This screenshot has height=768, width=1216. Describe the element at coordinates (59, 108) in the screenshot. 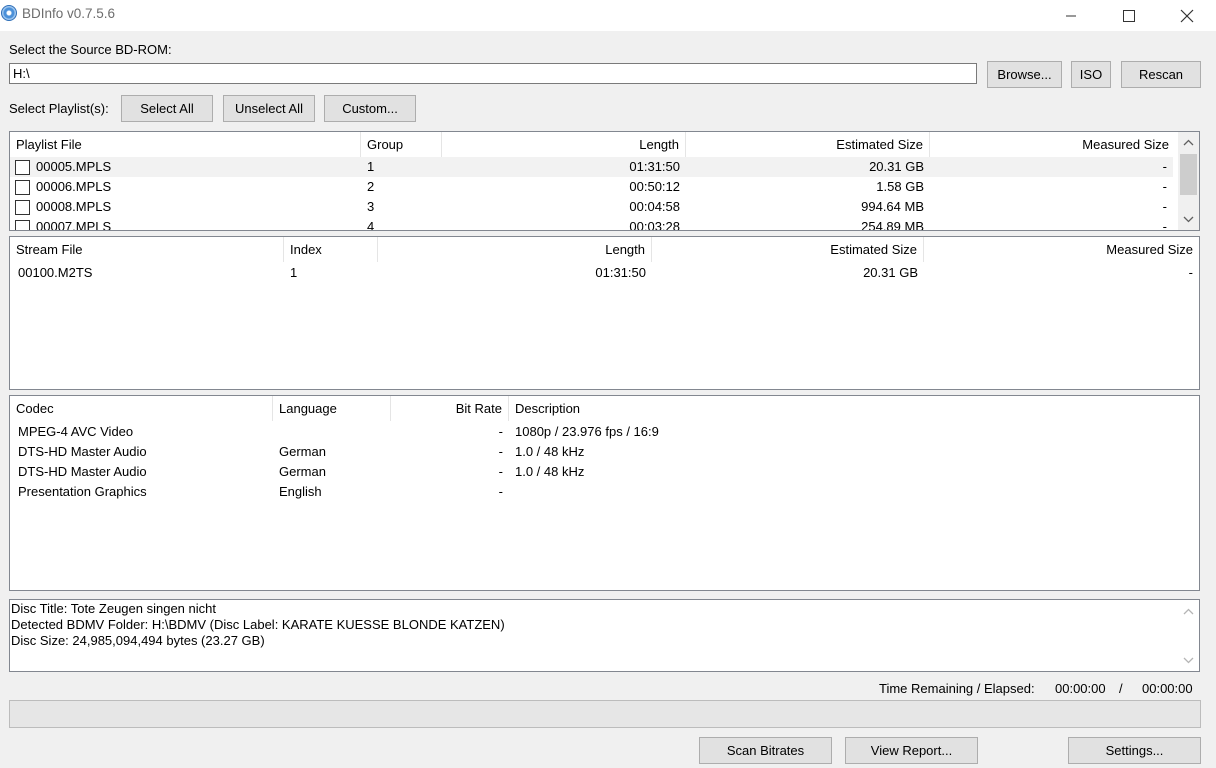

I see `select-playlists-label: Select Playlist(s):` at that location.